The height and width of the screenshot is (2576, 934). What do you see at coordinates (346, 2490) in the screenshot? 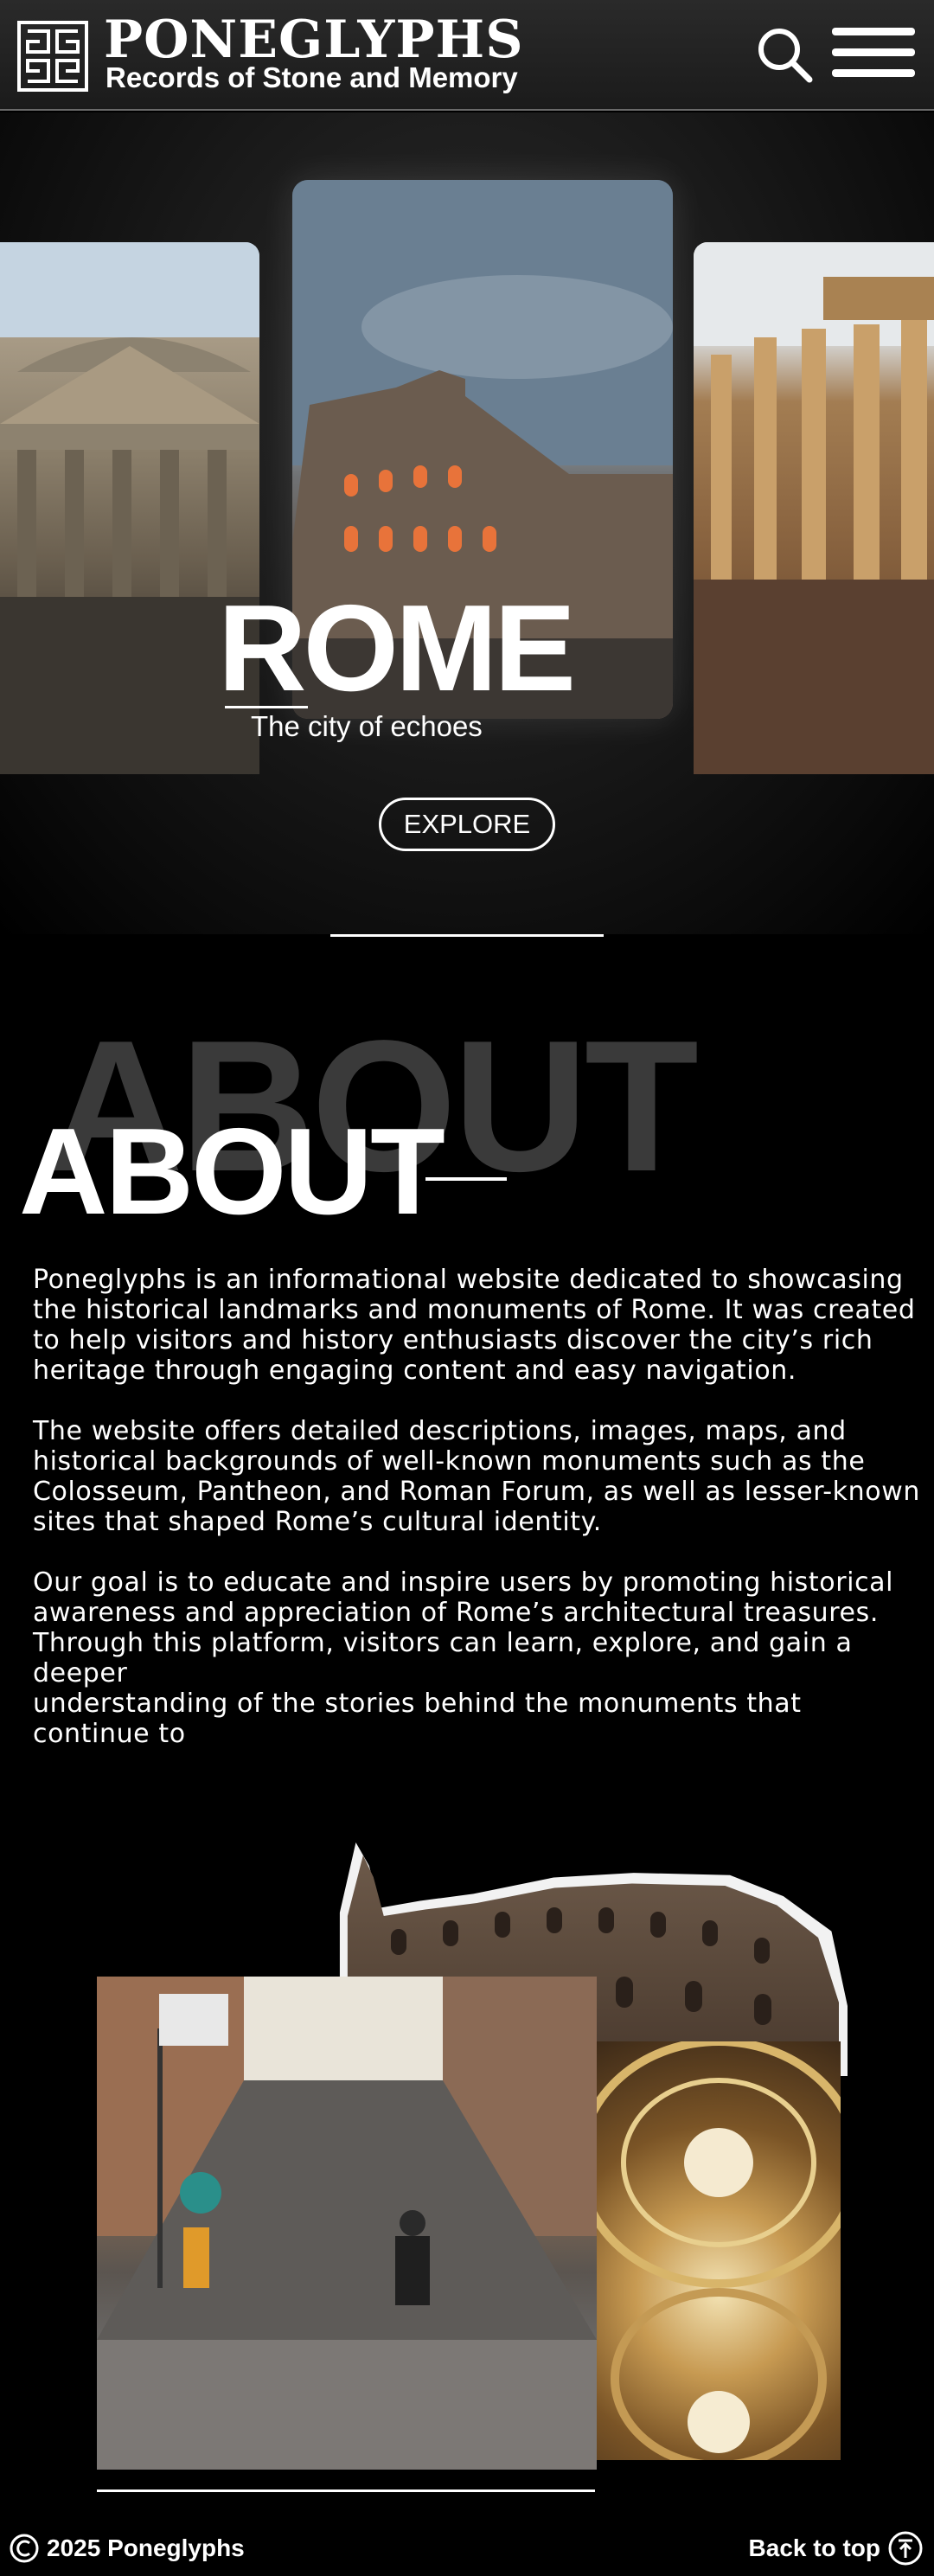
I see `collage-underline` at bounding box center [346, 2490].